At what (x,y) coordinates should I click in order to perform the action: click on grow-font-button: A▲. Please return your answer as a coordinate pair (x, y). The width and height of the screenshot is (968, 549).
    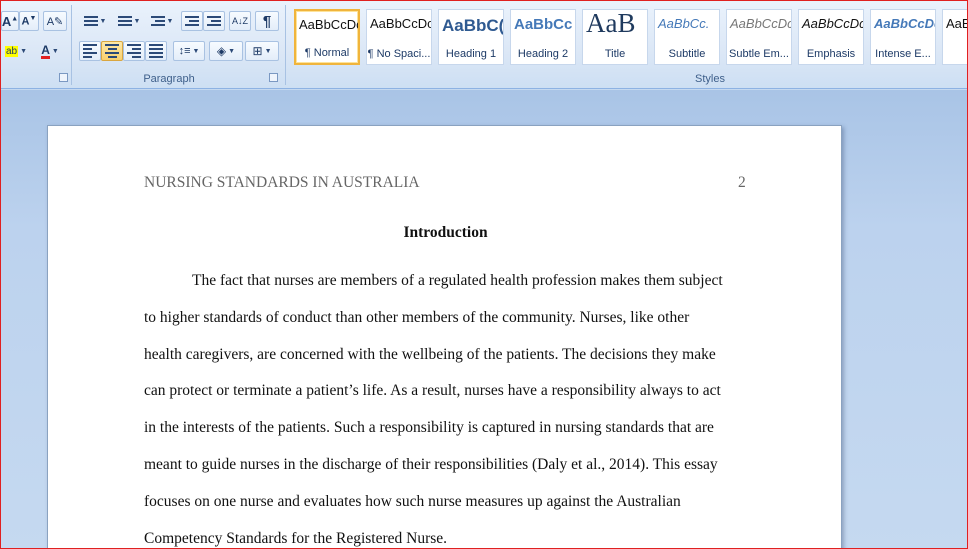
    Looking at the image, I should click on (10, 21).